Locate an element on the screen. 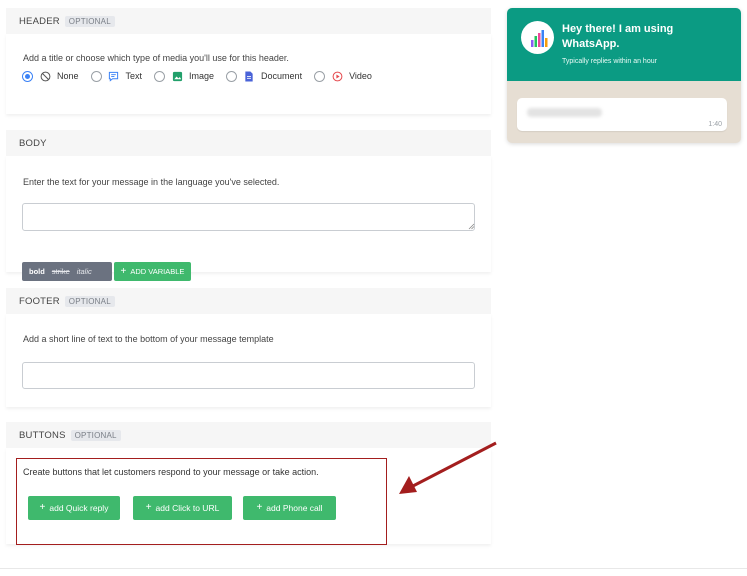  header-option-video: Video is located at coordinates (343, 76).